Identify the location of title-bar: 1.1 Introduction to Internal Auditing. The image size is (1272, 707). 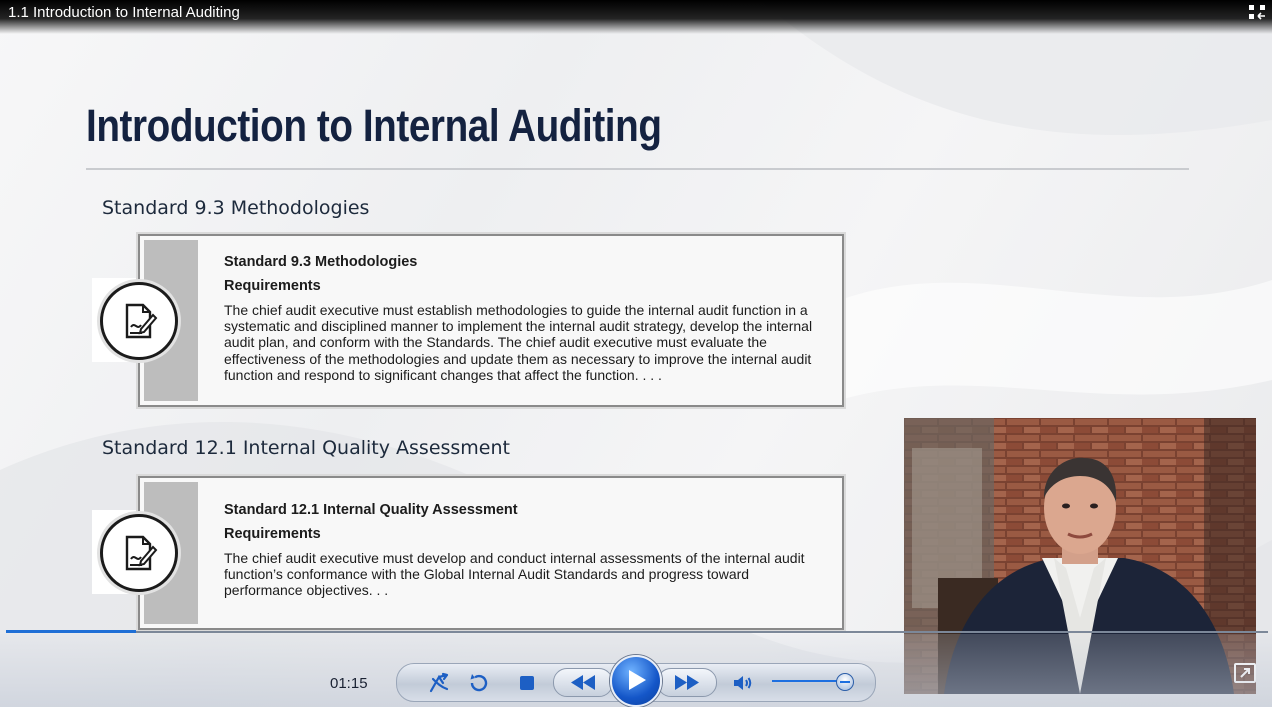
(636, 17).